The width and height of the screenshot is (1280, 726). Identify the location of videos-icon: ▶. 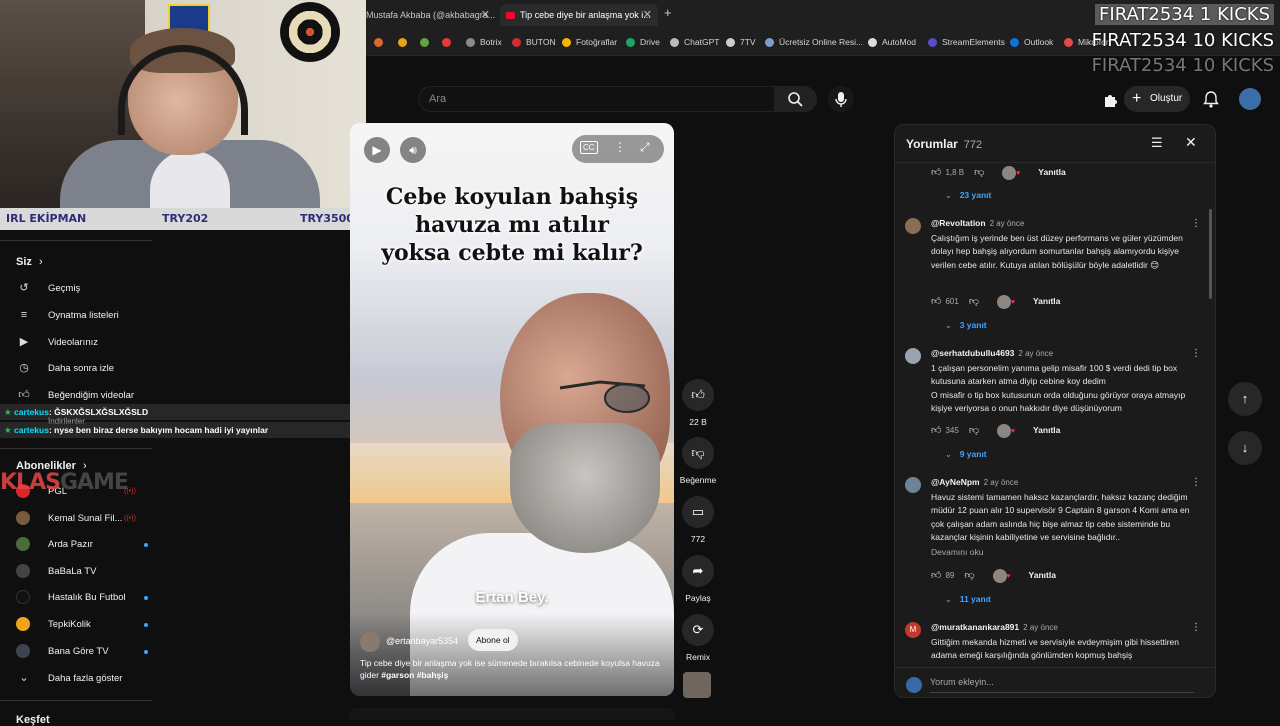
(24, 342).